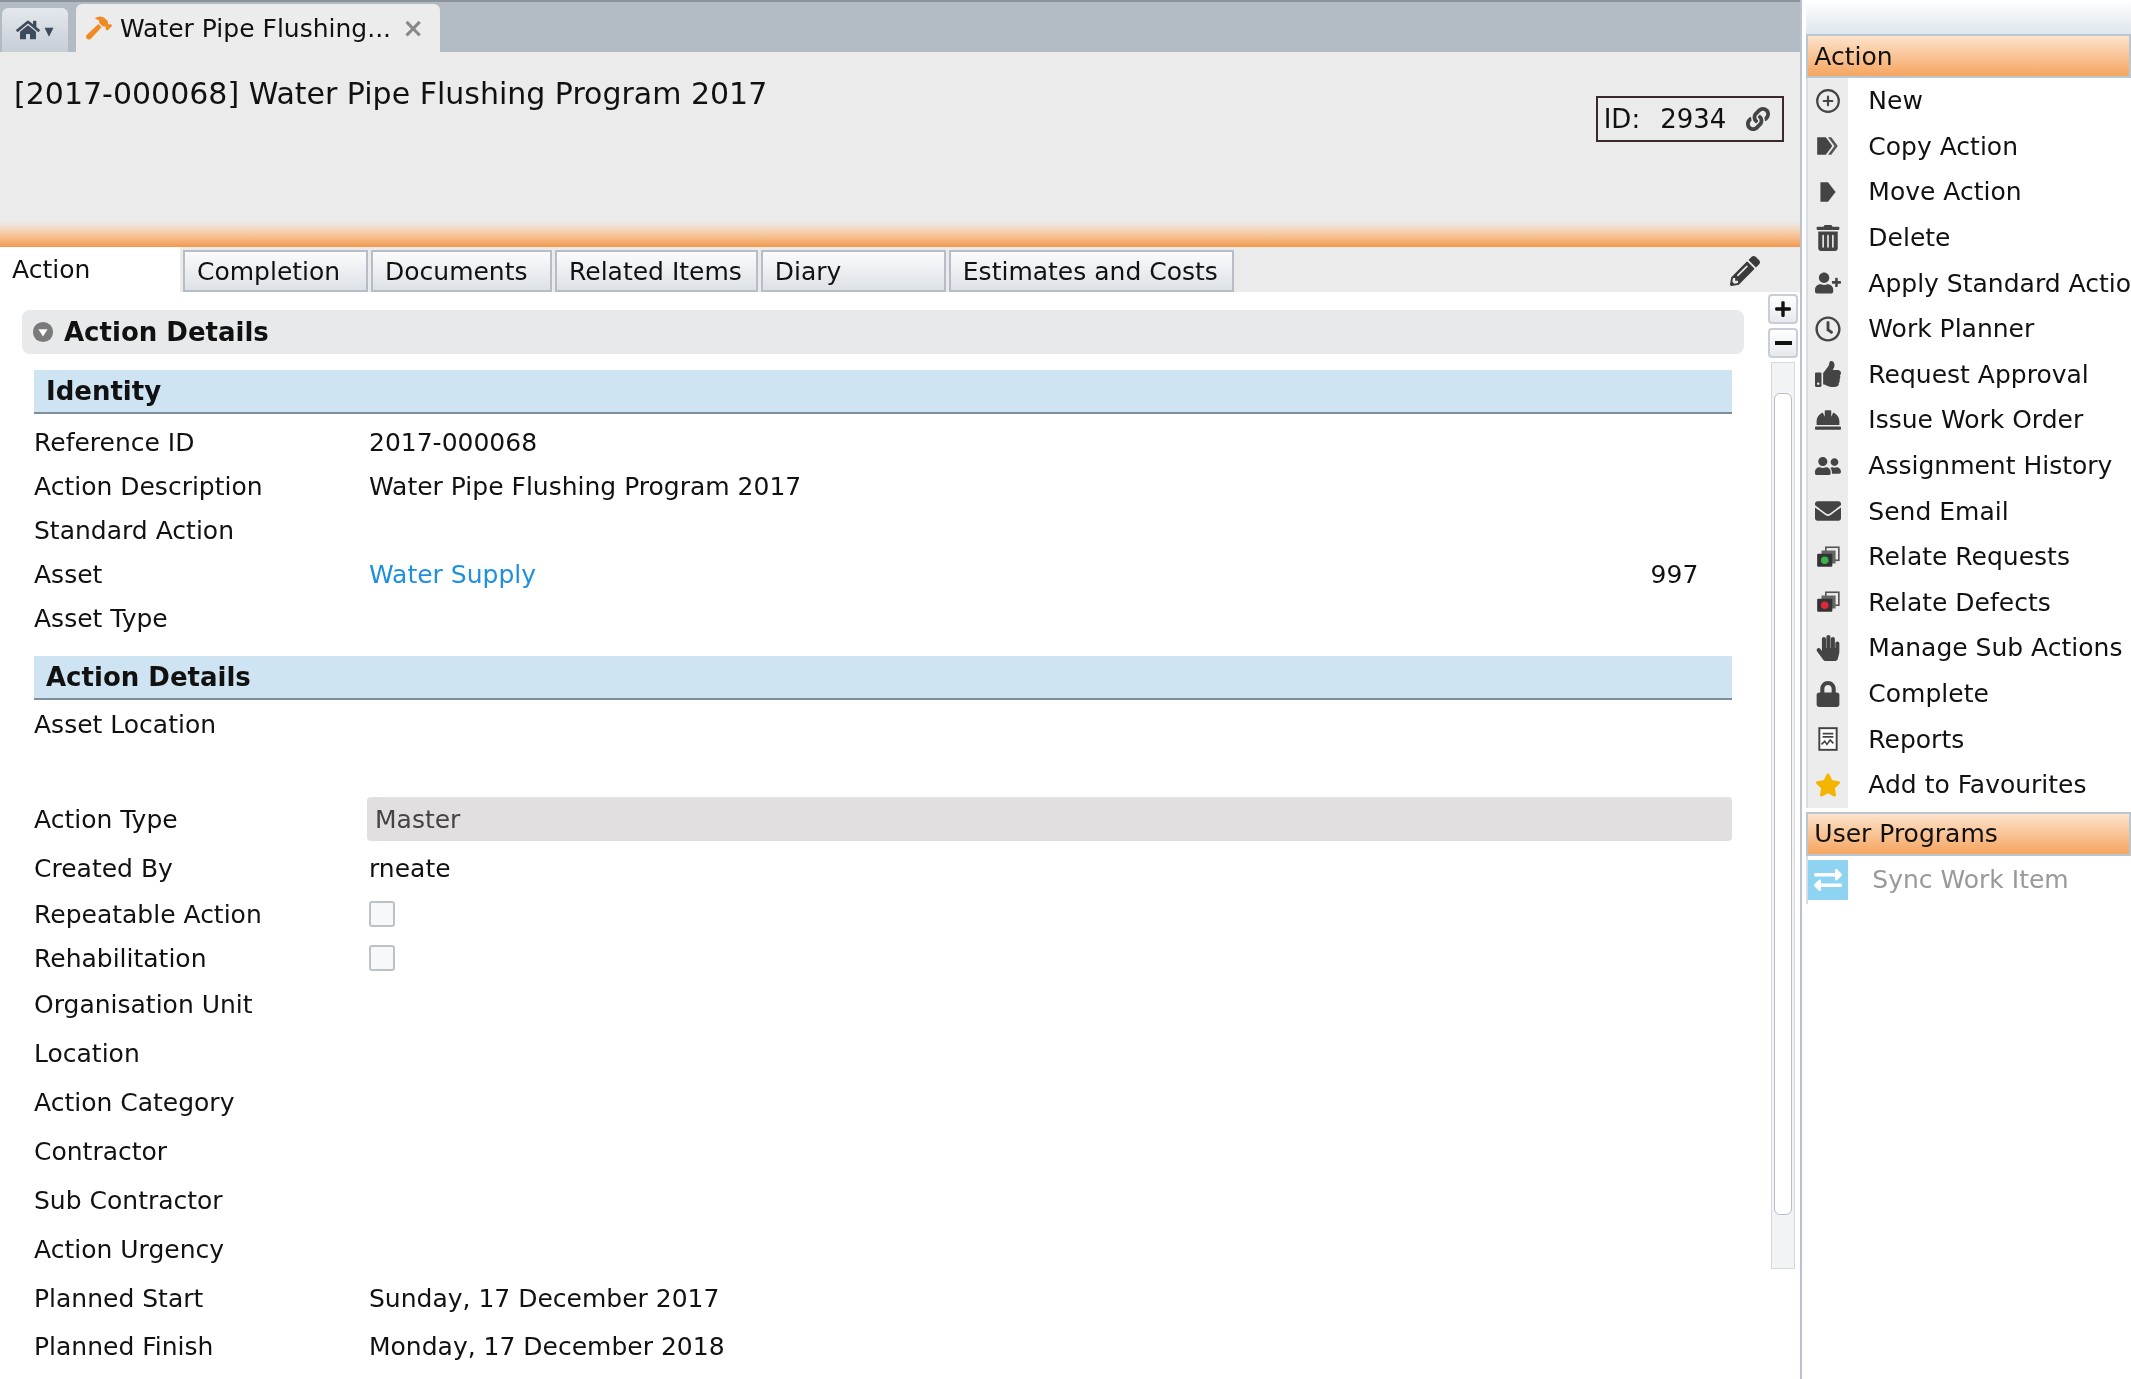 Image resolution: width=2131 pixels, height=1379 pixels. Describe the element at coordinates (1968, 833) in the screenshot. I see `panel-header: User Programs` at that location.